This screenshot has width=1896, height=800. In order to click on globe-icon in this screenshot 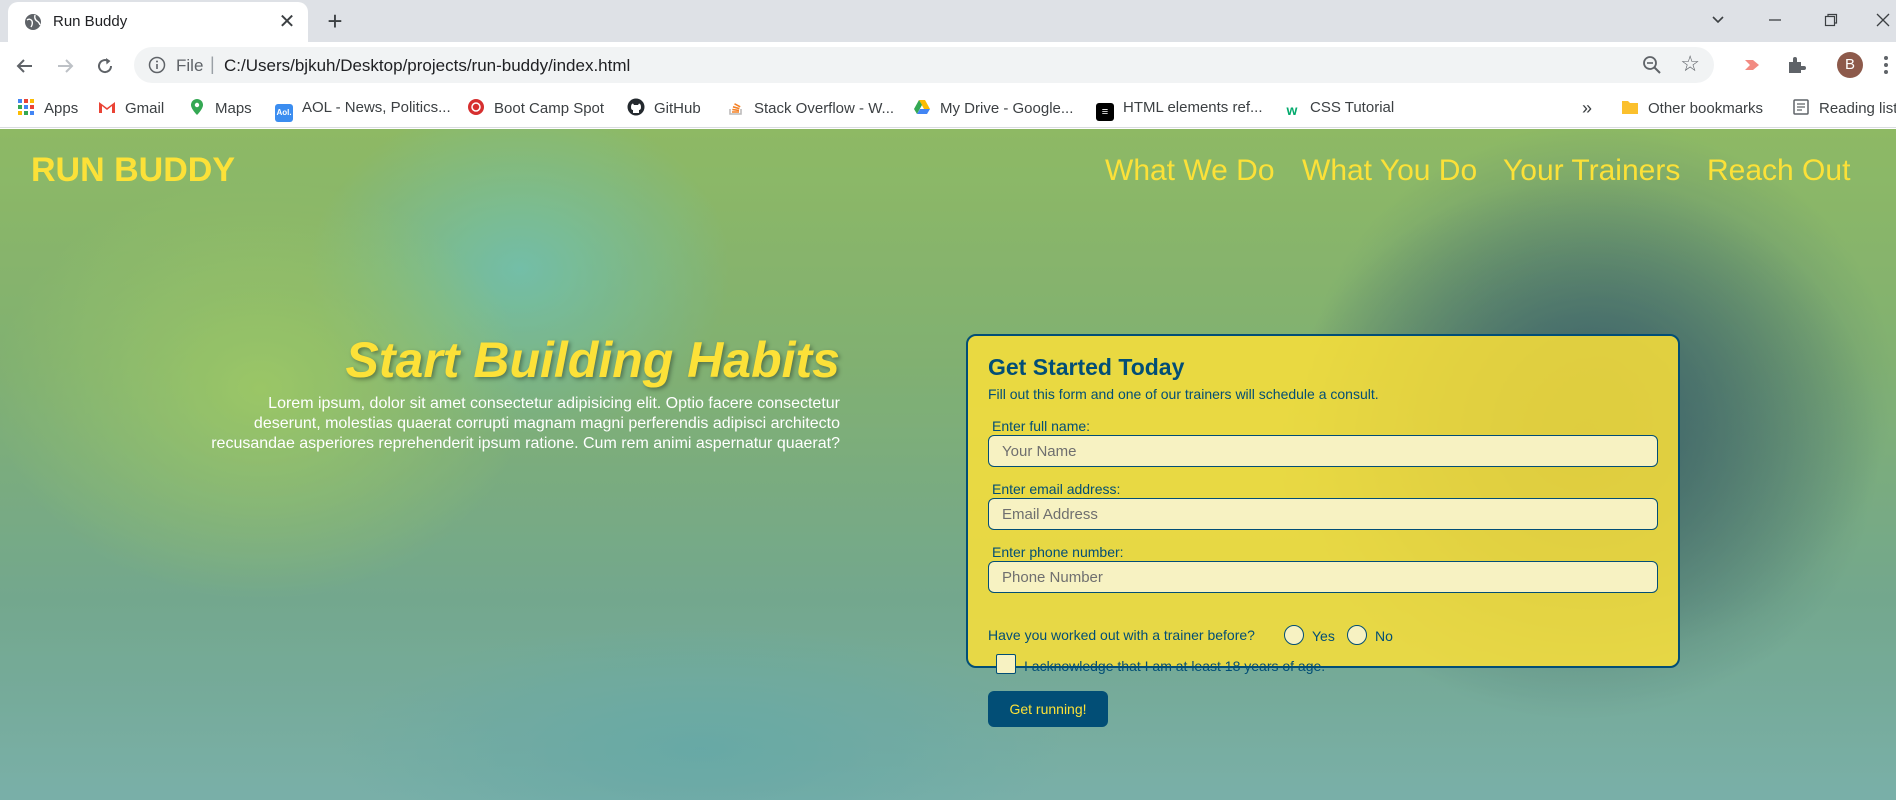, I will do `click(33, 22)`.